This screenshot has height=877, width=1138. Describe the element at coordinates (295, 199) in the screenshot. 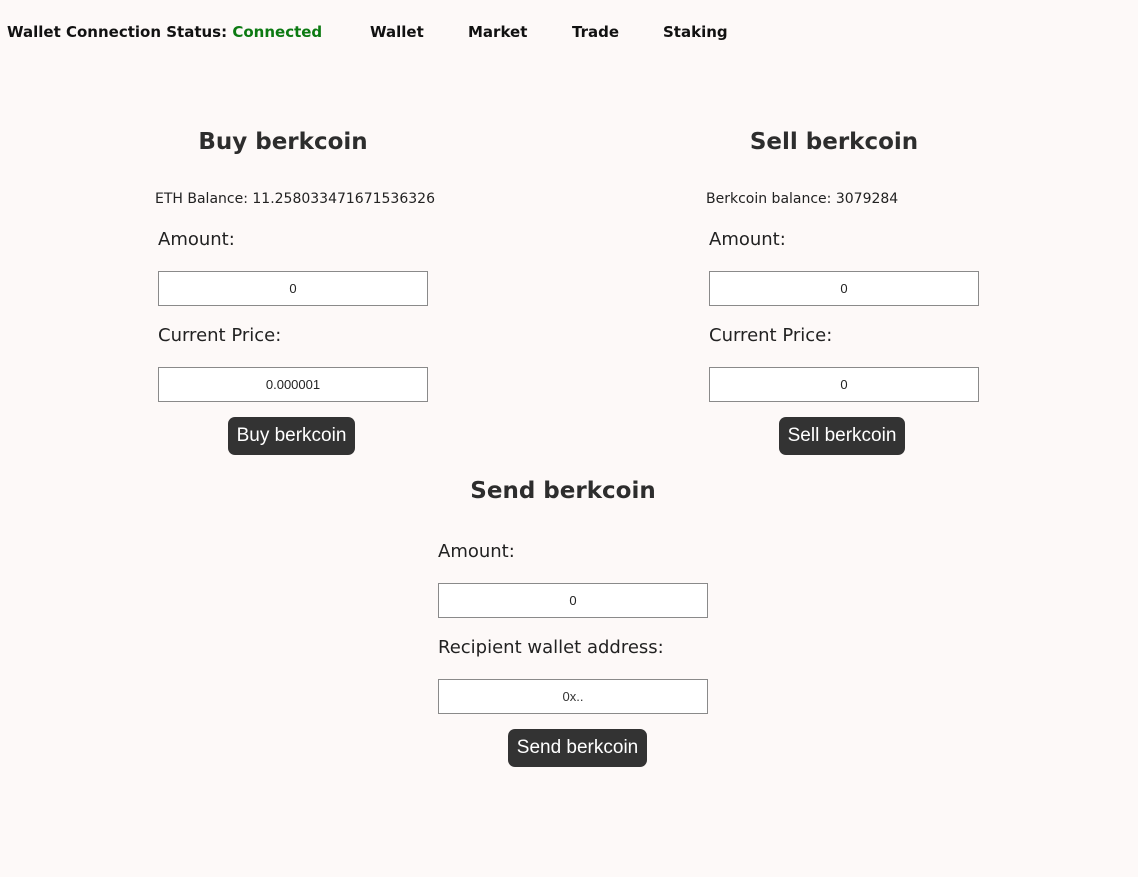

I see `eth-balance: ETH Balance: 11.258033471671536326` at that location.